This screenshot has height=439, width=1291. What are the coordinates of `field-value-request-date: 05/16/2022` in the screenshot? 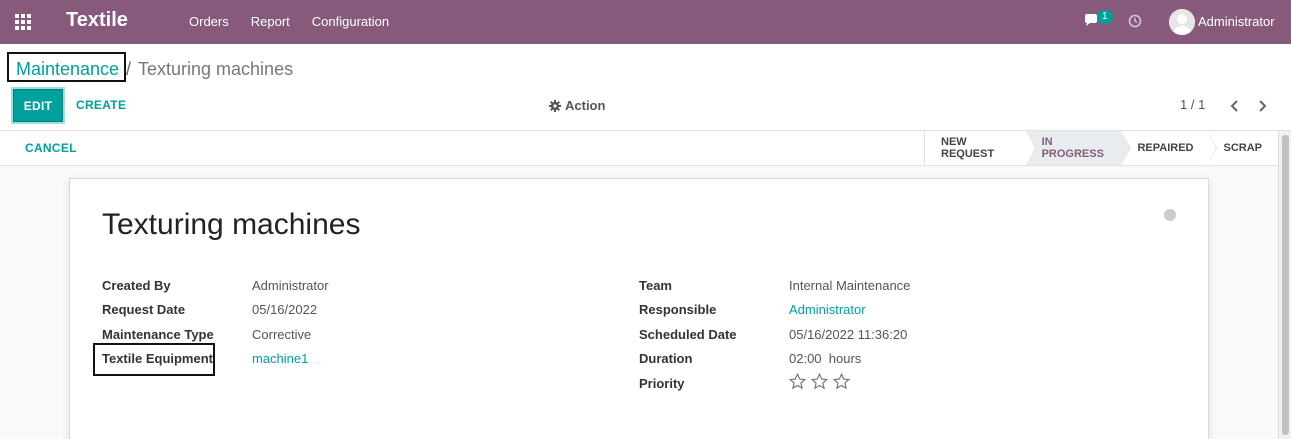 It's located at (285, 309).